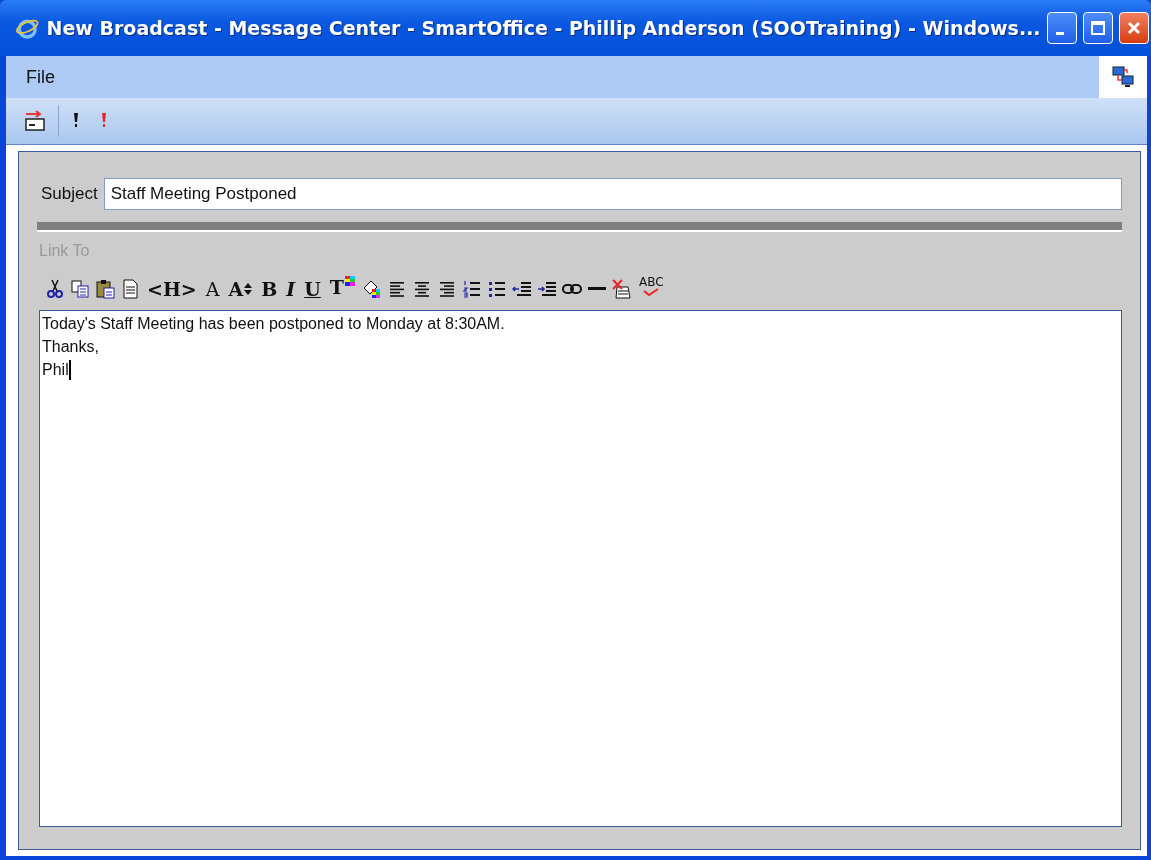 This screenshot has width=1151, height=860. I want to click on font-size-button: A, so click(240, 289).